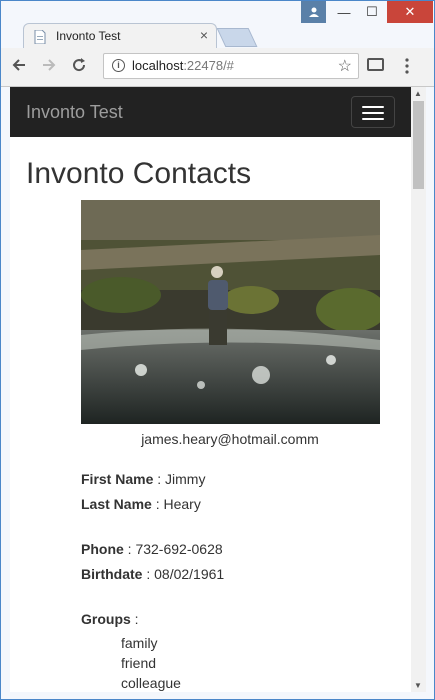 The width and height of the screenshot is (435, 700). I want to click on groups-row: Groups :, so click(110, 619).